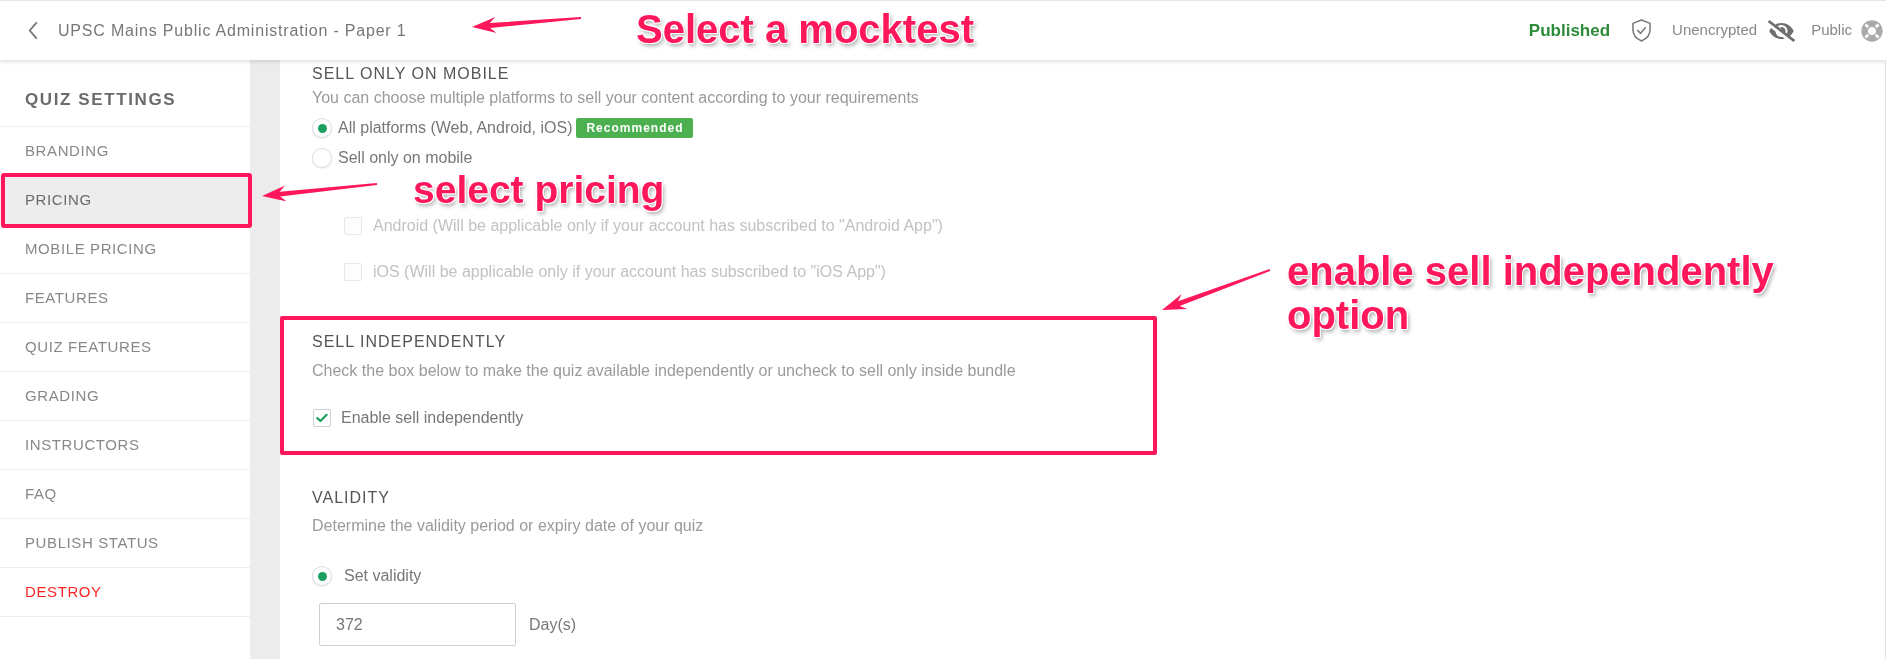 The image size is (1886, 659). What do you see at coordinates (232, 30) in the screenshot?
I see `page-title: UPSC Mains Public Administration - Paper 1` at bounding box center [232, 30].